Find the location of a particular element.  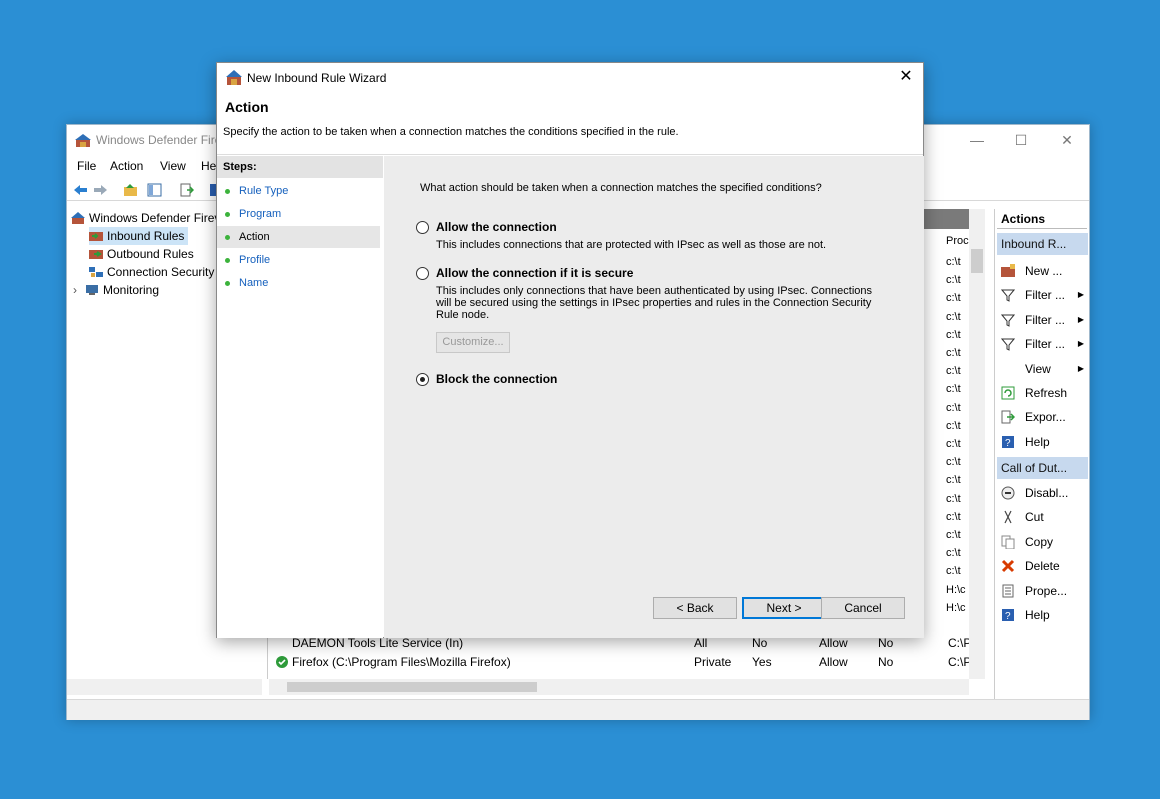

step-label: Action is located at coordinates (254, 237).